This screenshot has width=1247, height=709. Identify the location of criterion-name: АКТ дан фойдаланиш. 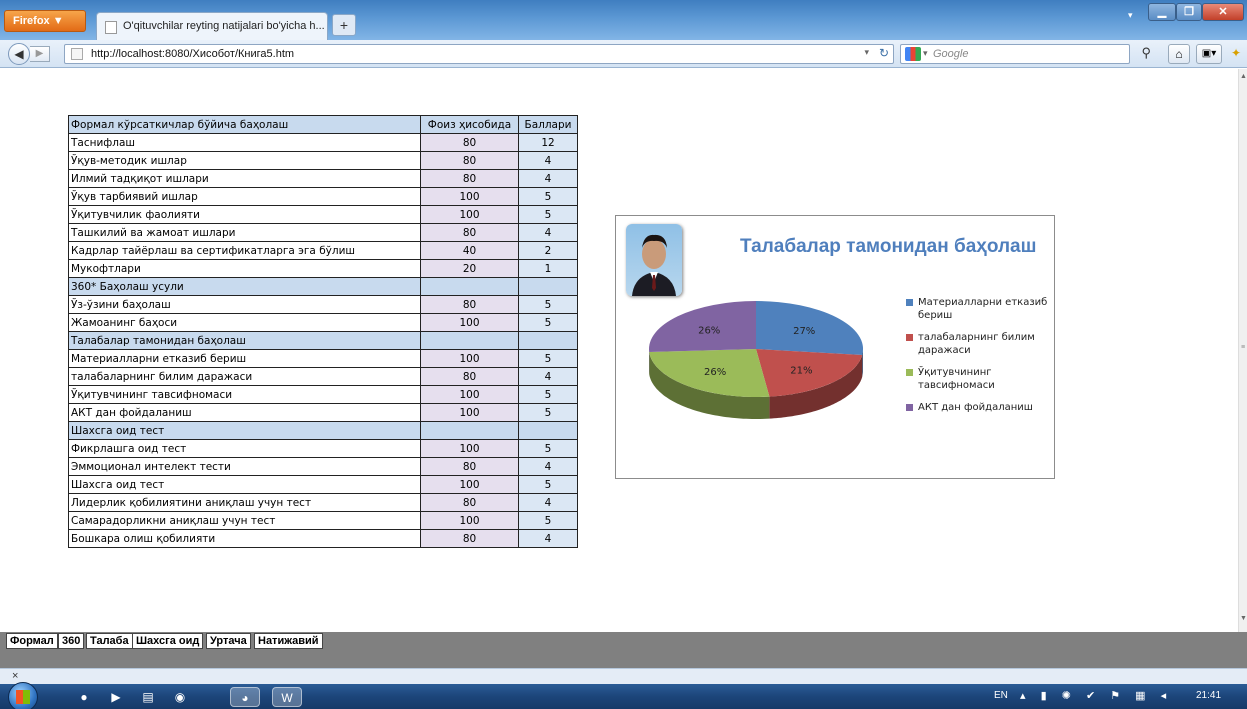
(244, 412).